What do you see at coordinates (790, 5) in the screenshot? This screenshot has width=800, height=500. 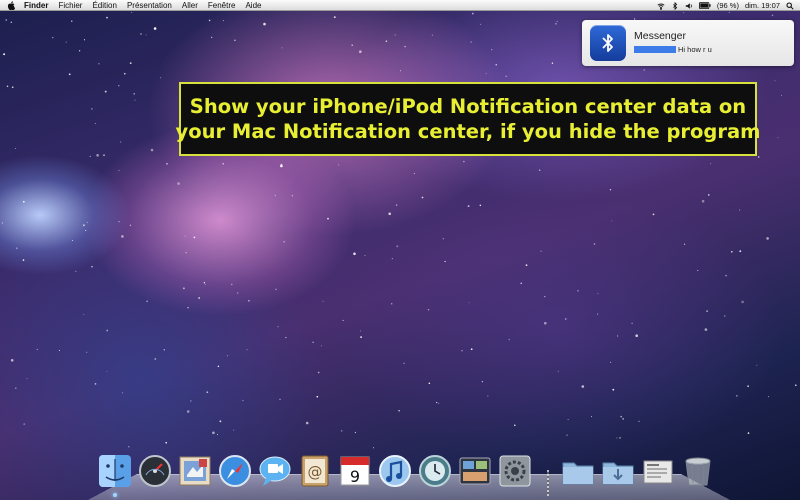 I see `spotlight-icon` at bounding box center [790, 5].